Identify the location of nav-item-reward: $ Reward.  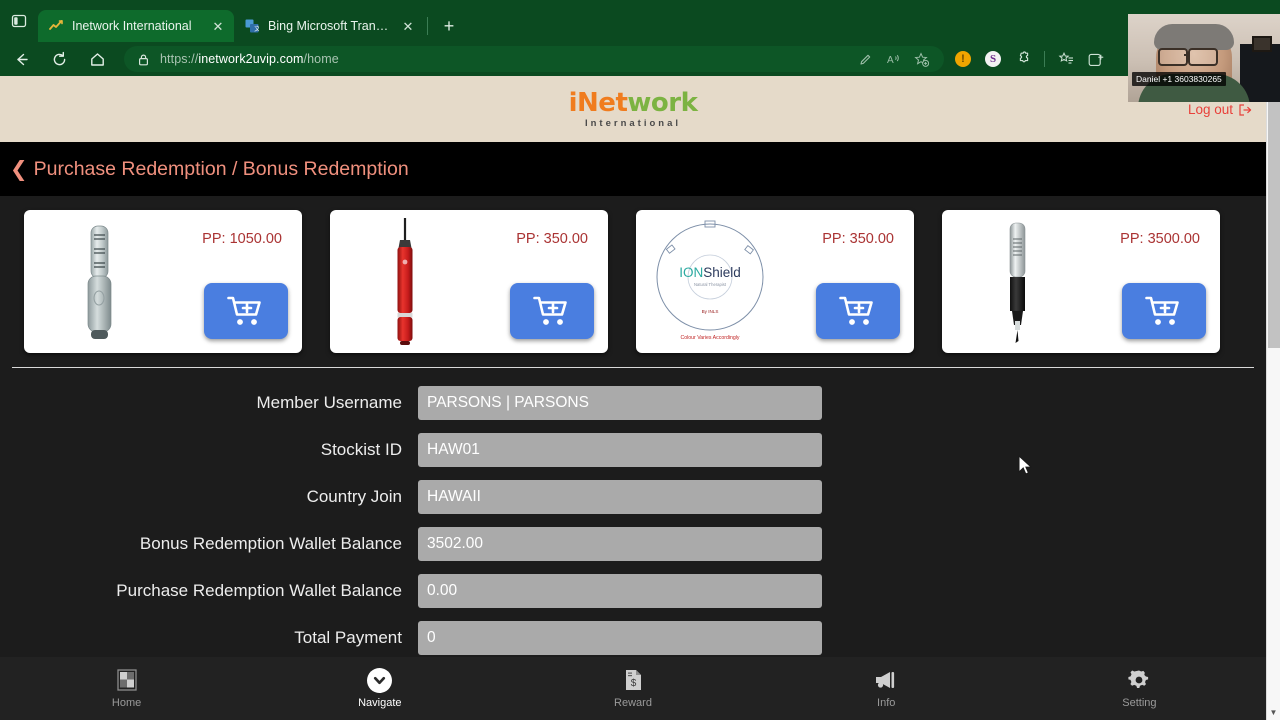
(632, 688).